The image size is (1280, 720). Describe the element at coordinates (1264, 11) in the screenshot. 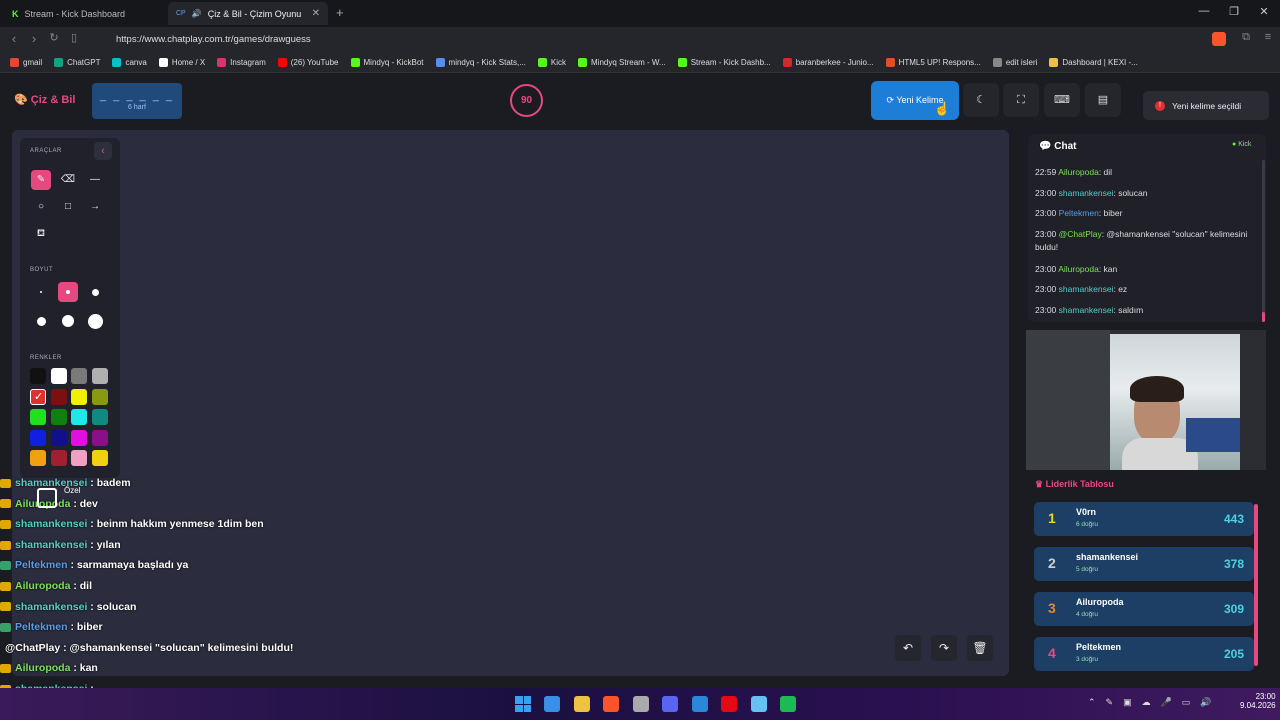

I see `close-window-icon: ✕` at that location.